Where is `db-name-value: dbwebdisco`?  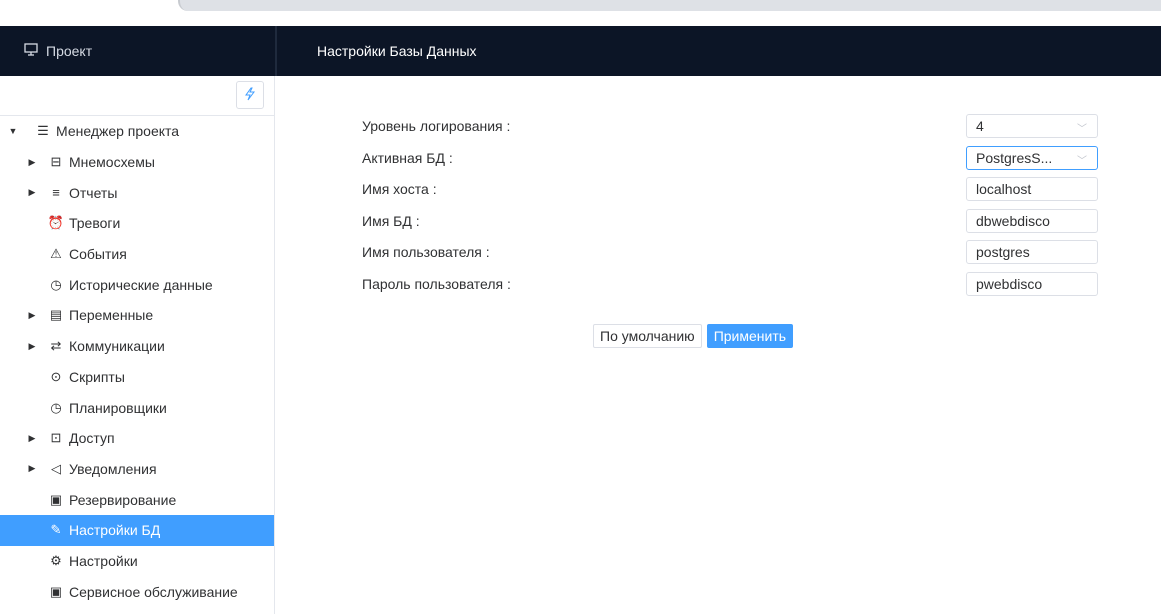 db-name-value: dbwebdisco is located at coordinates (1013, 221).